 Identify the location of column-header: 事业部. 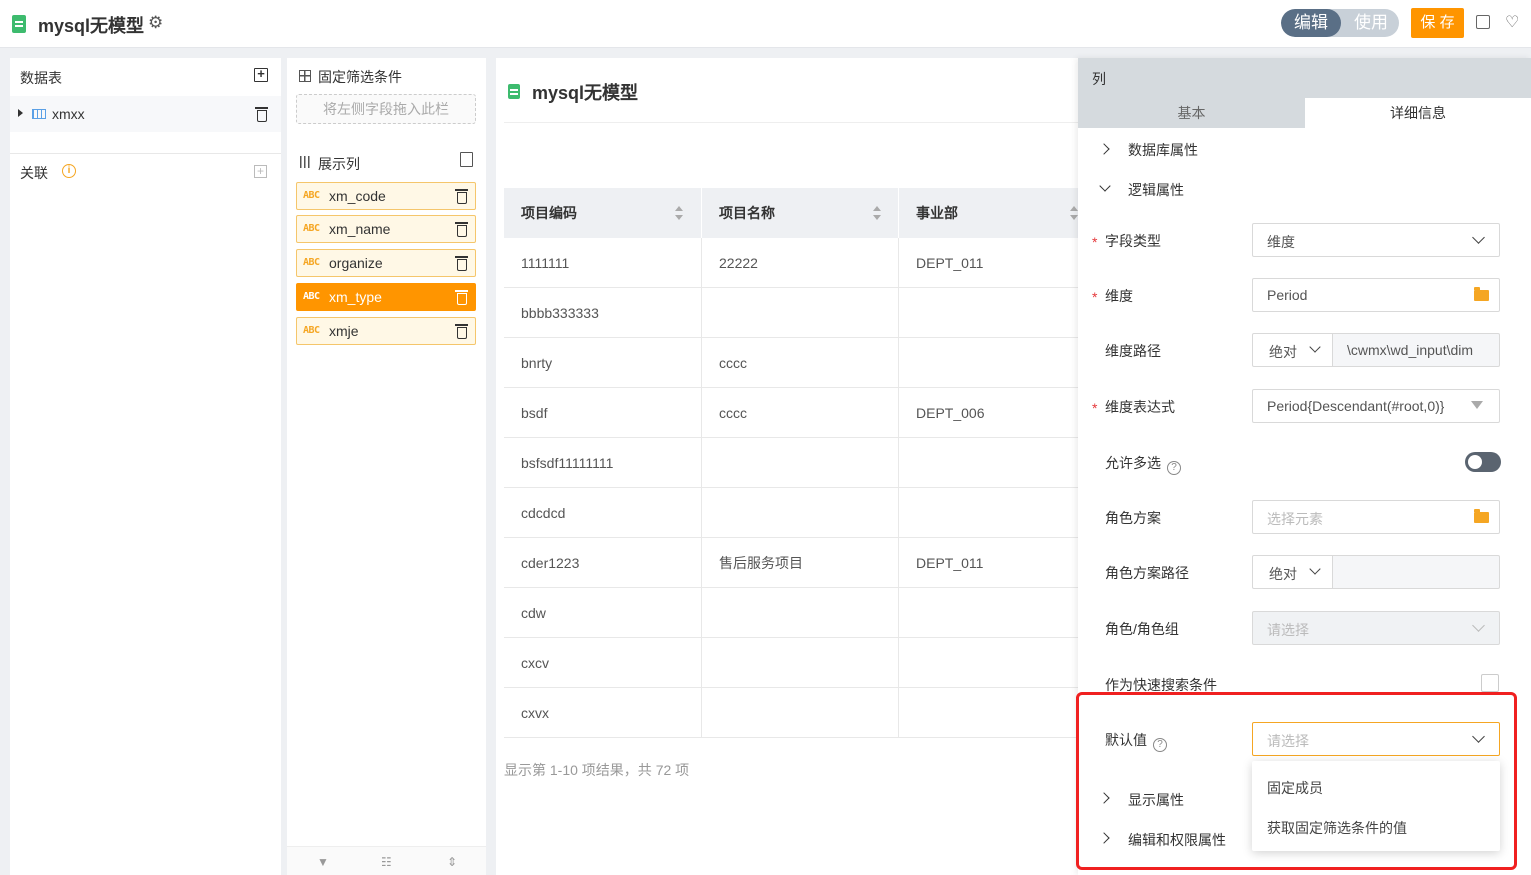
(992, 213).